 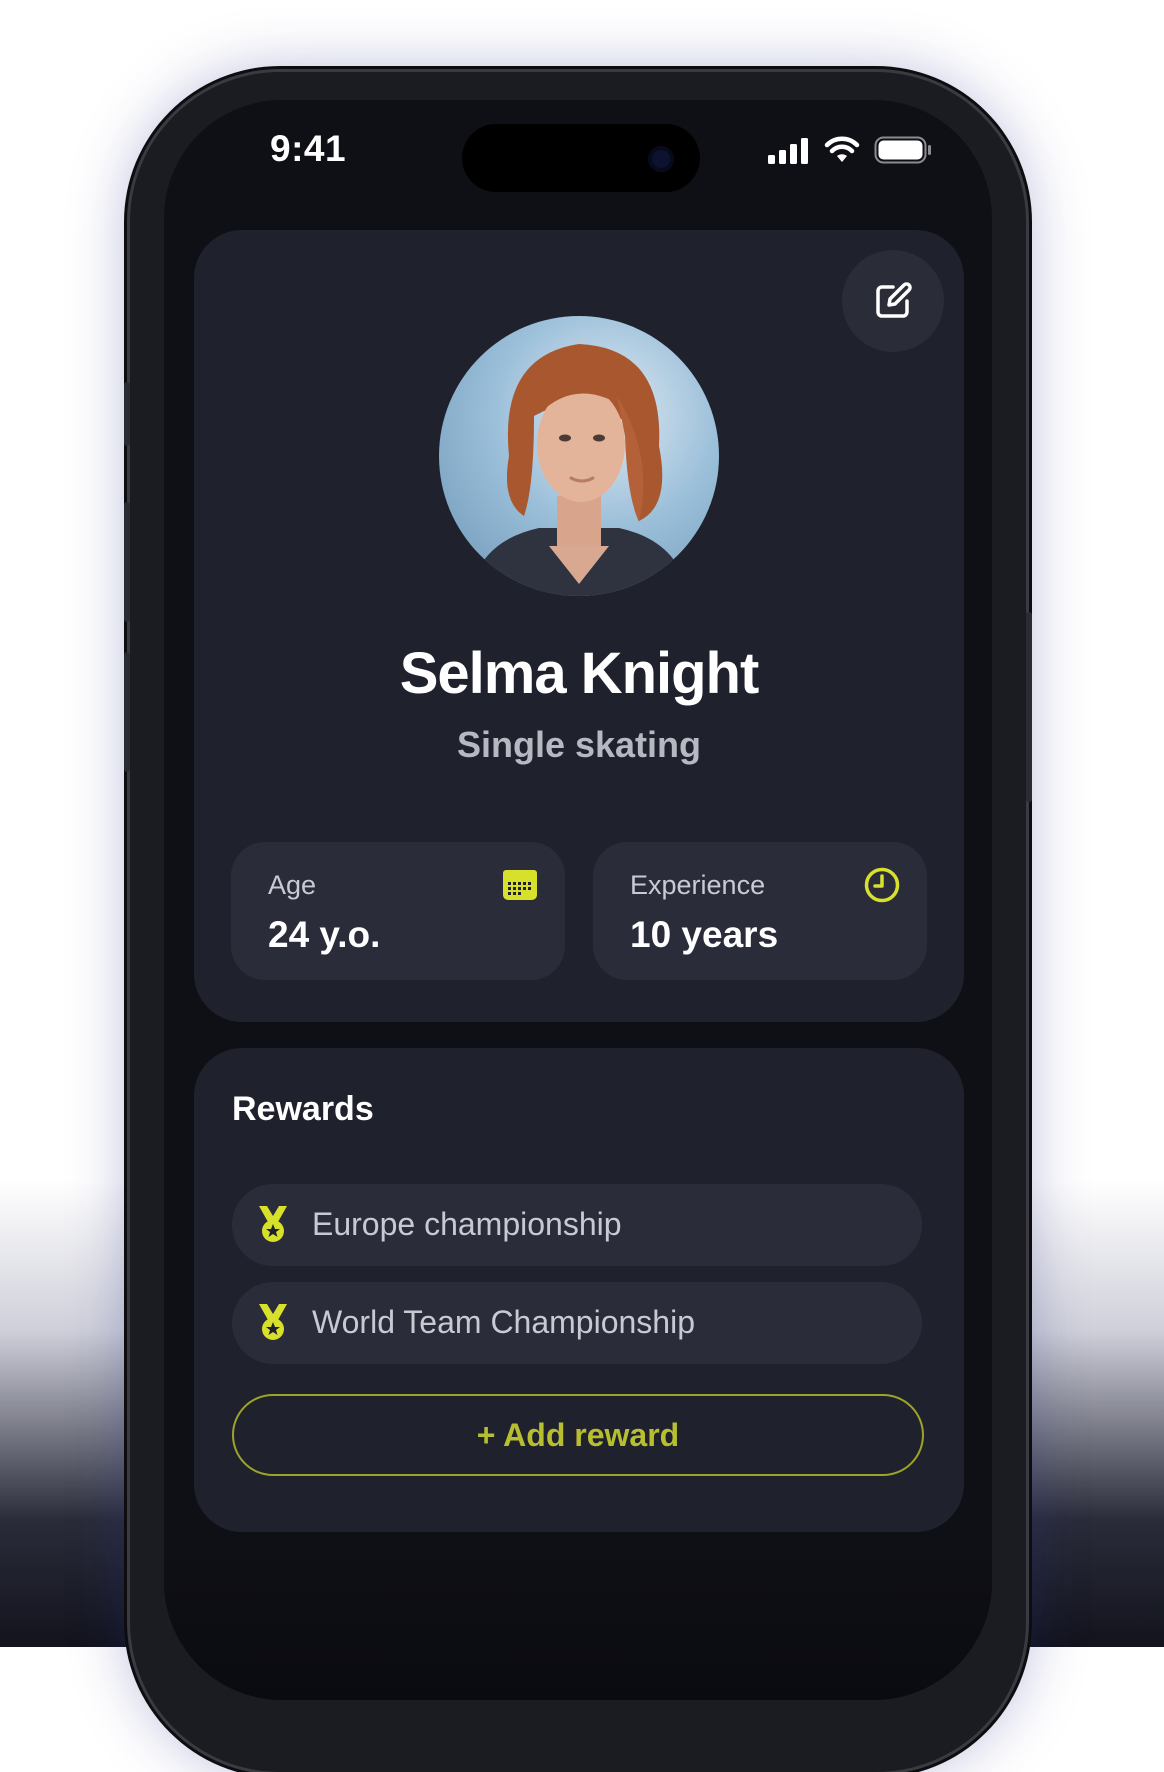 I want to click on reward-item: World Team Championship, so click(x=577, y=1323).